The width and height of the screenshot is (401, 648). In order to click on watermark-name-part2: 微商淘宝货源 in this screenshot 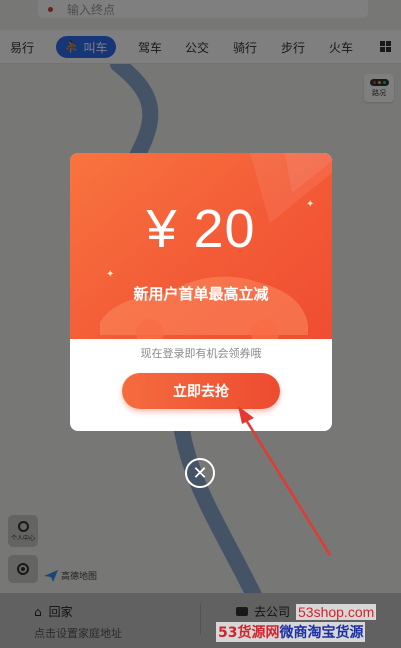, I will do `click(321, 633)`.